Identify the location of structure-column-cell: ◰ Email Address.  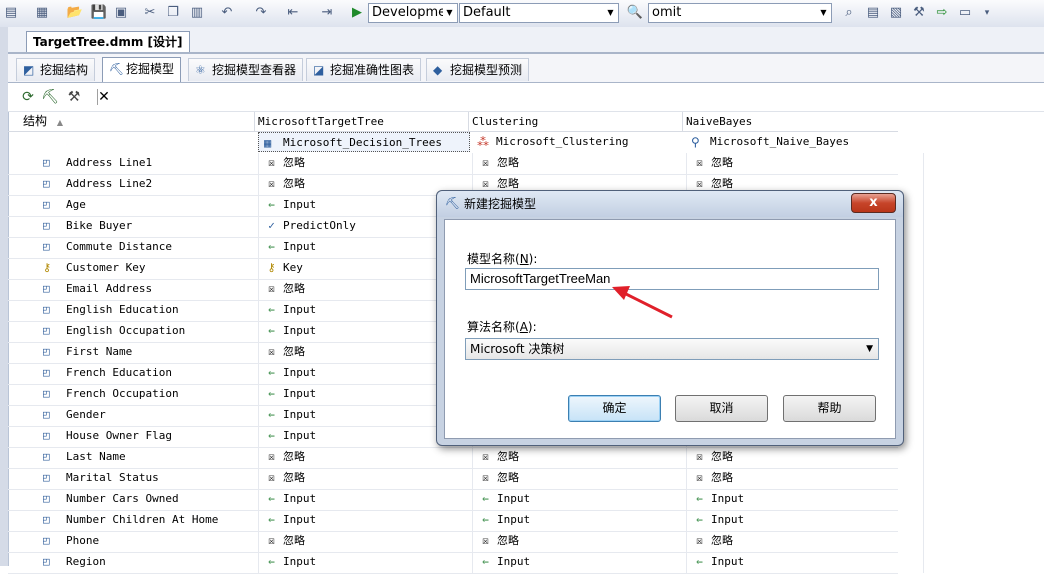
(163, 289).